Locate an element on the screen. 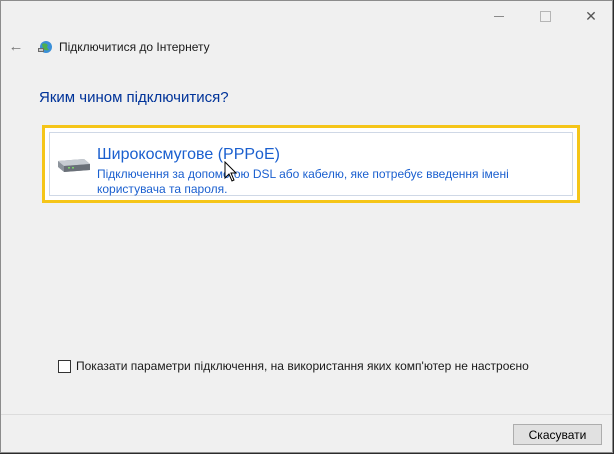 The image size is (614, 454). maximize-icon is located at coordinates (545, 16).